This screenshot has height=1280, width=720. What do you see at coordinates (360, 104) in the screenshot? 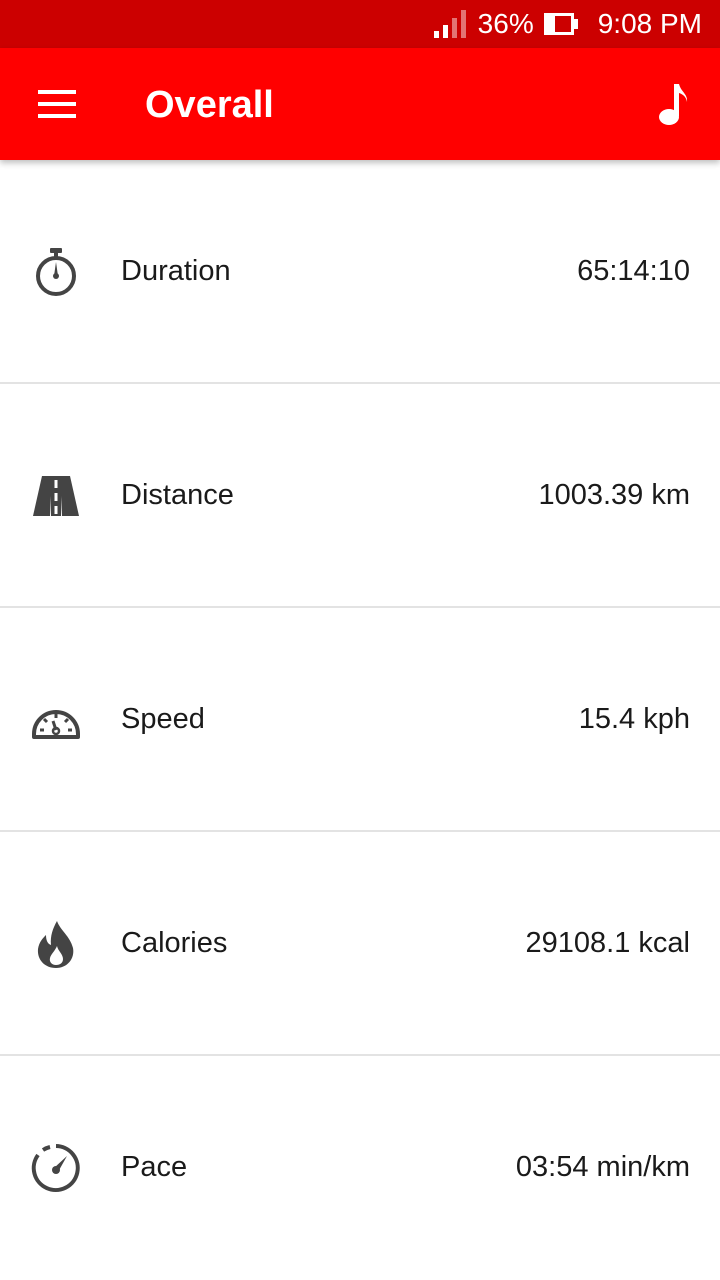
I see `app-bar: Overall` at bounding box center [360, 104].